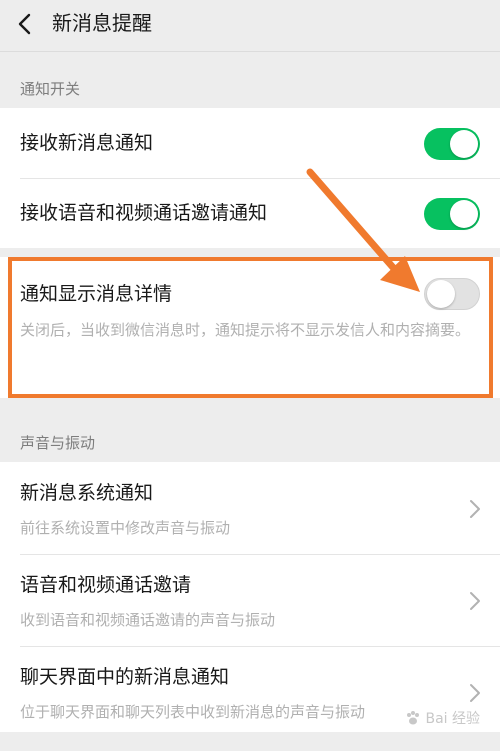 This screenshot has width=500, height=751. What do you see at coordinates (102, 23) in the screenshot?
I see `page-title: 新消息提醒` at bounding box center [102, 23].